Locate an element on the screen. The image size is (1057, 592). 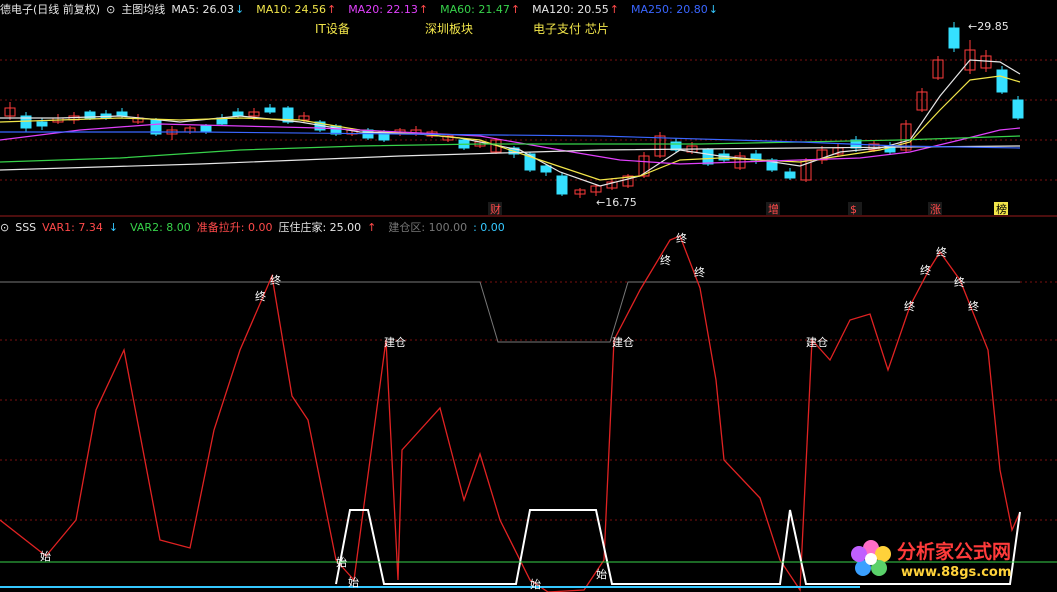
price-high-label: ←29.85 is located at coordinates (988, 26).